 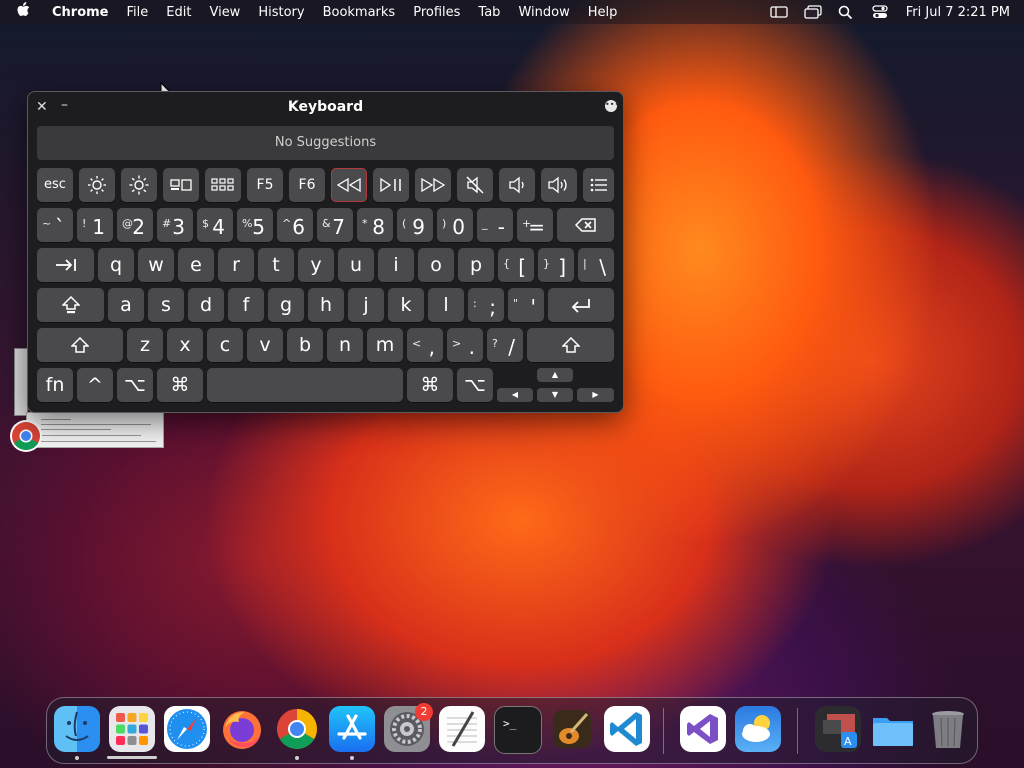 What do you see at coordinates (175, 225) in the screenshot?
I see `key-3: #3` at bounding box center [175, 225].